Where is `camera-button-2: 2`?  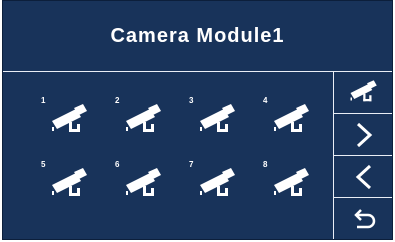 camera-button-2: 2 is located at coordinates (150, 126).